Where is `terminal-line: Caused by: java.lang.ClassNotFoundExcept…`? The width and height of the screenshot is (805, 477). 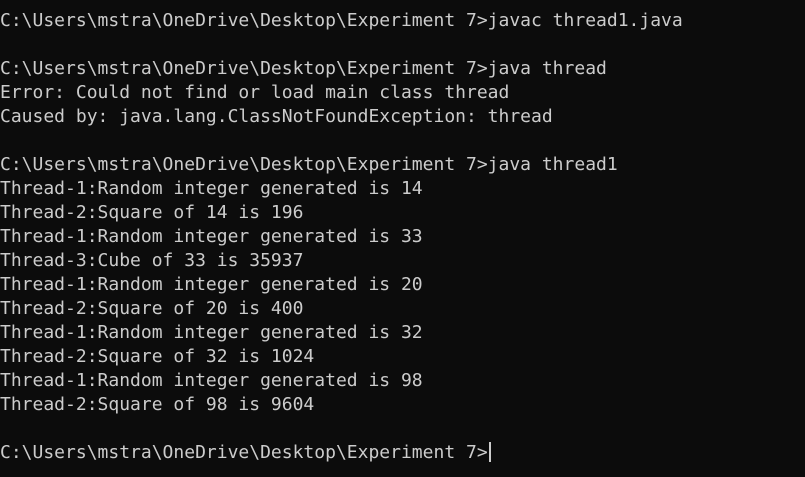 terminal-line: Caused by: java.lang.ClassNotFoundExcept… is located at coordinates (276, 116).